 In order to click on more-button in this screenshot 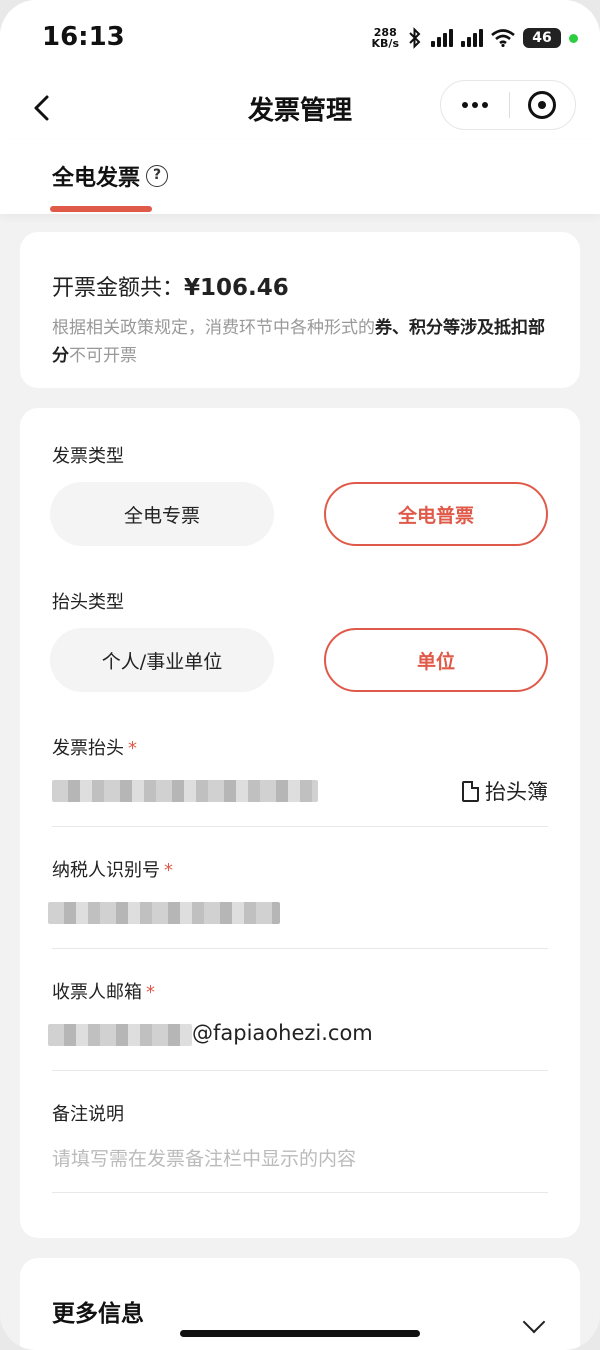, I will do `click(475, 105)`.